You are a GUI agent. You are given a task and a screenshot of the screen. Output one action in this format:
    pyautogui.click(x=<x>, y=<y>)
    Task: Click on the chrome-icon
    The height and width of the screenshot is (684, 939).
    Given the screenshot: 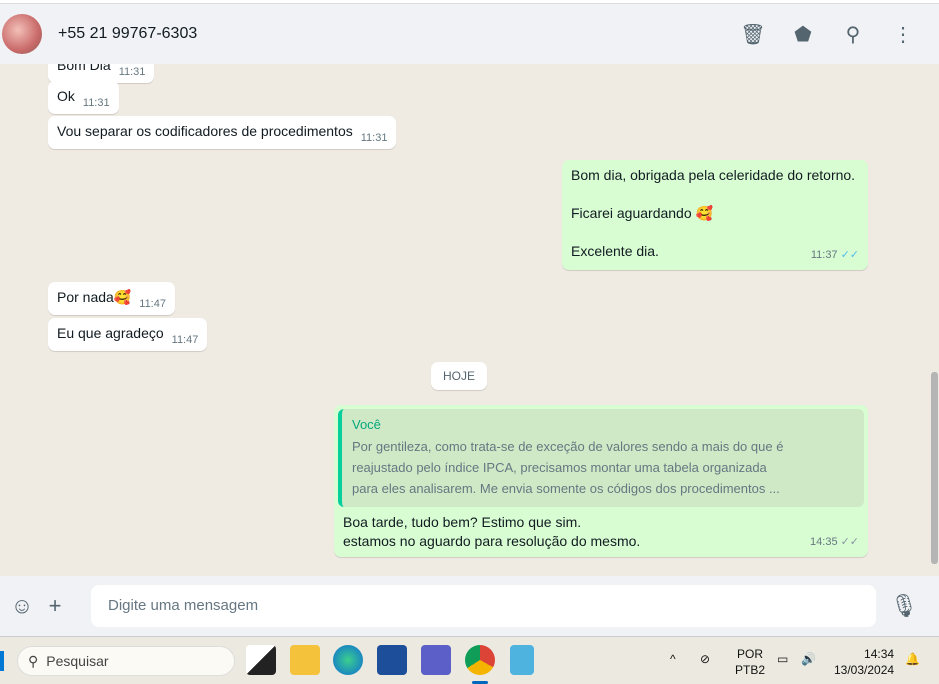 What is the action you would take?
    pyautogui.click(x=480, y=660)
    